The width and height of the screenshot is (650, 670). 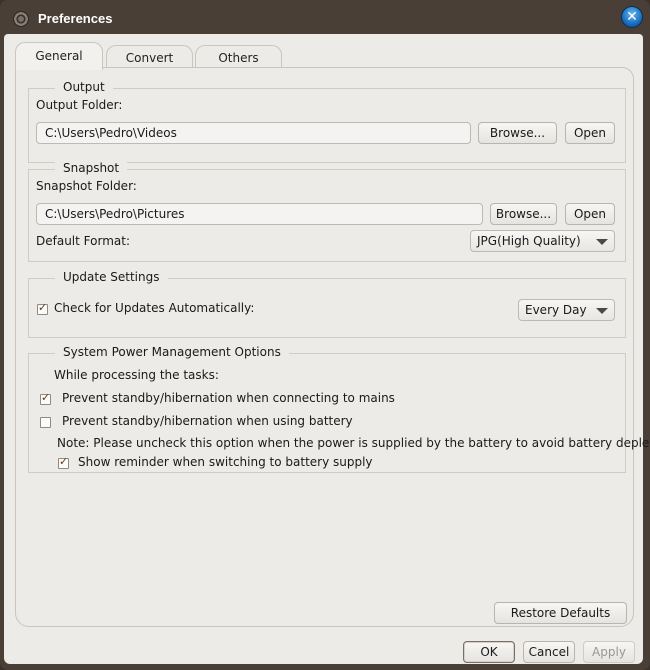 What do you see at coordinates (83, 241) in the screenshot?
I see `default-format-label: Default Format:` at bounding box center [83, 241].